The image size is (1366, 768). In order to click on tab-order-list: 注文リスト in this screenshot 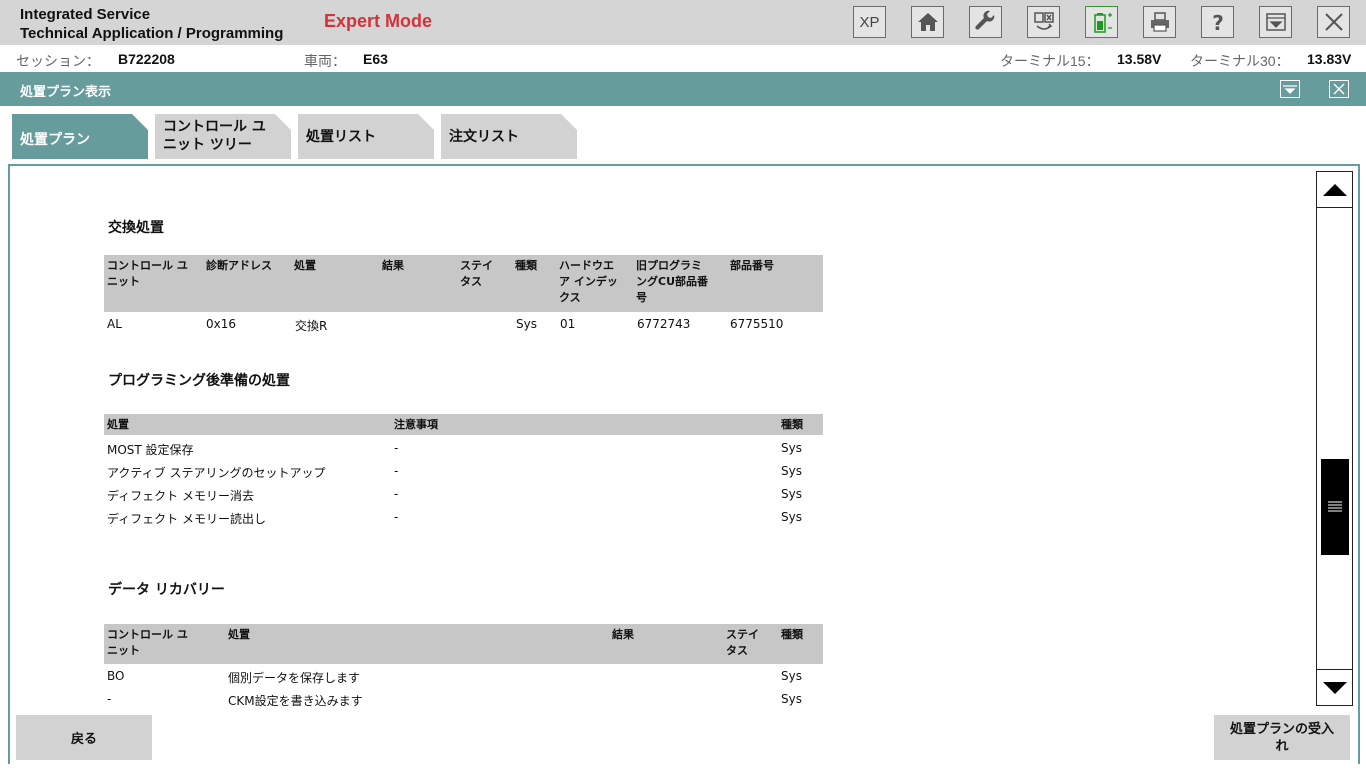, I will do `click(509, 136)`.